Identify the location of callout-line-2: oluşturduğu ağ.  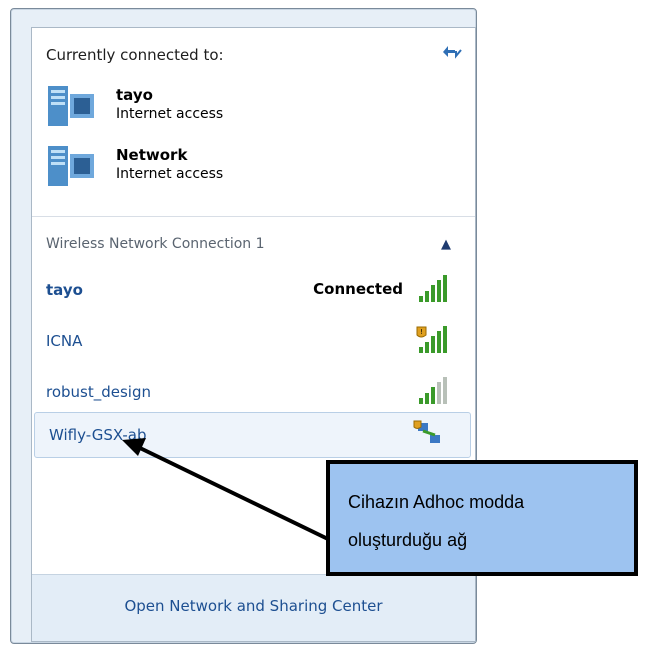
(408, 540).